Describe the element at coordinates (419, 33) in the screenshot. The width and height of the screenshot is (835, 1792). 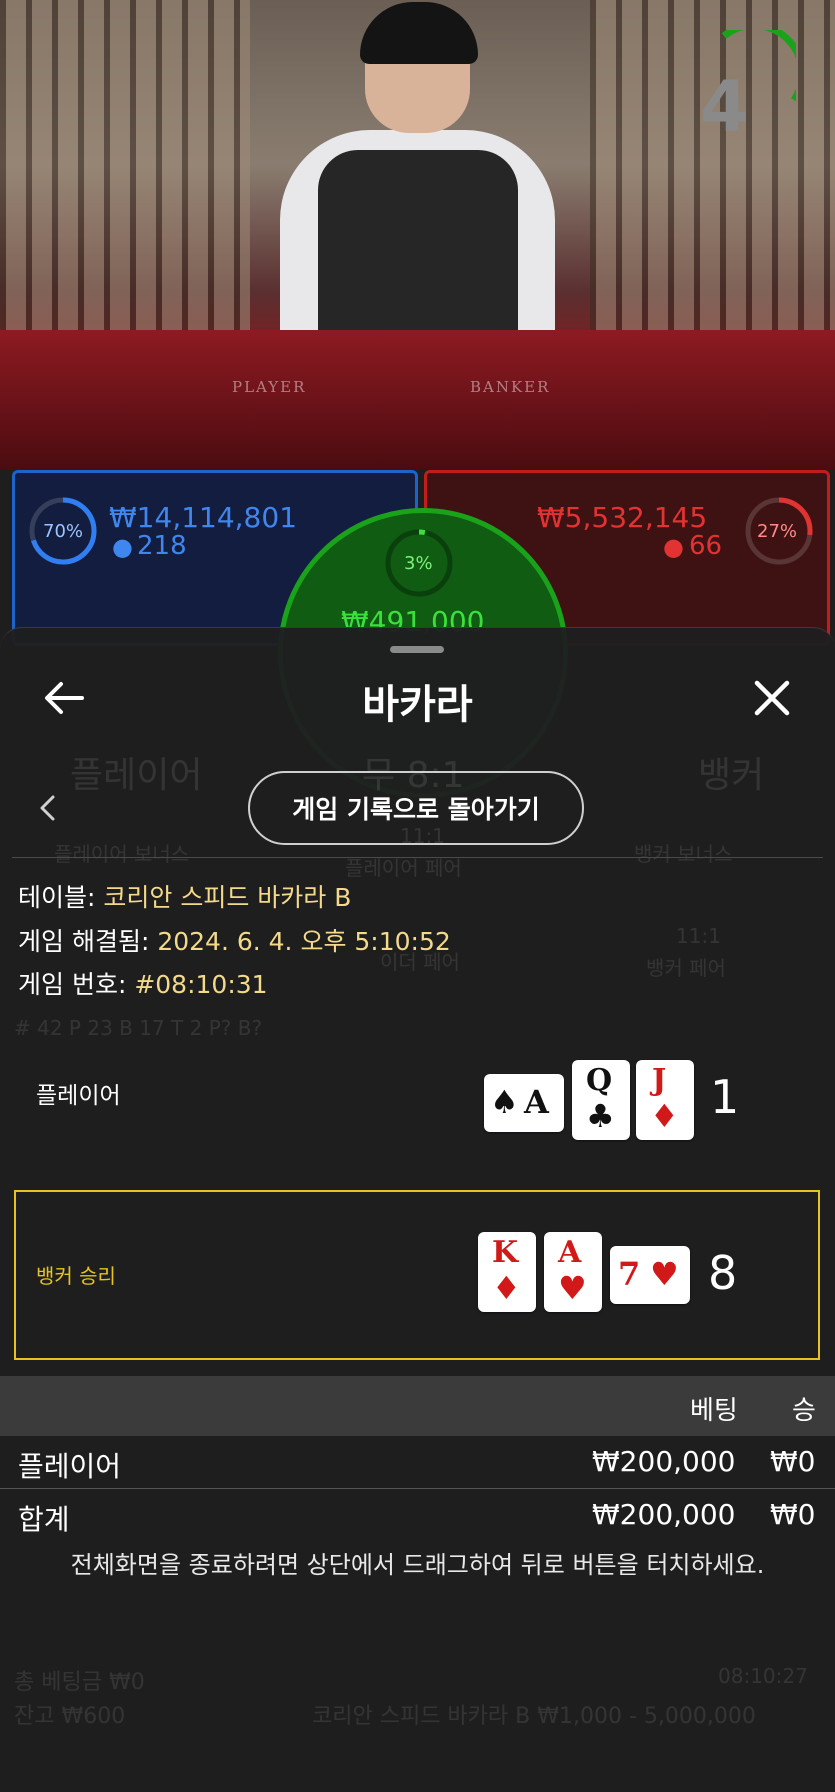
I see `dealer-hair` at that location.